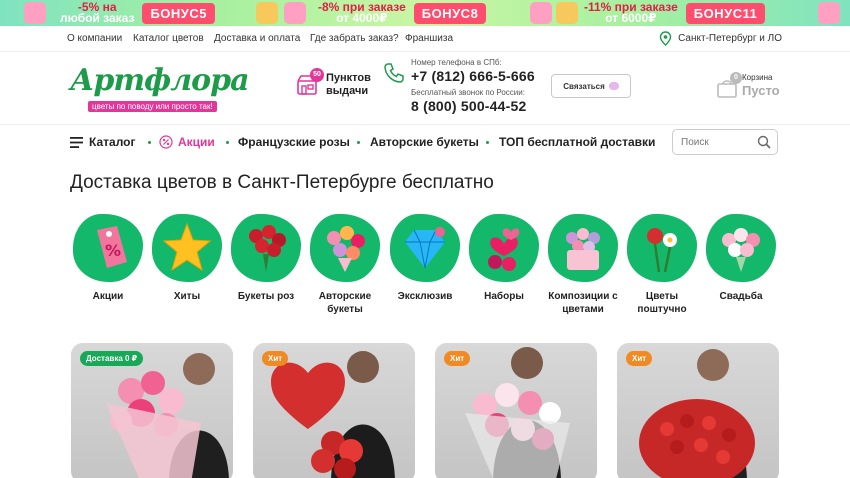  What do you see at coordinates (362, 18) in the screenshot?
I see `promo-line2: от 4000₽` at bounding box center [362, 18].